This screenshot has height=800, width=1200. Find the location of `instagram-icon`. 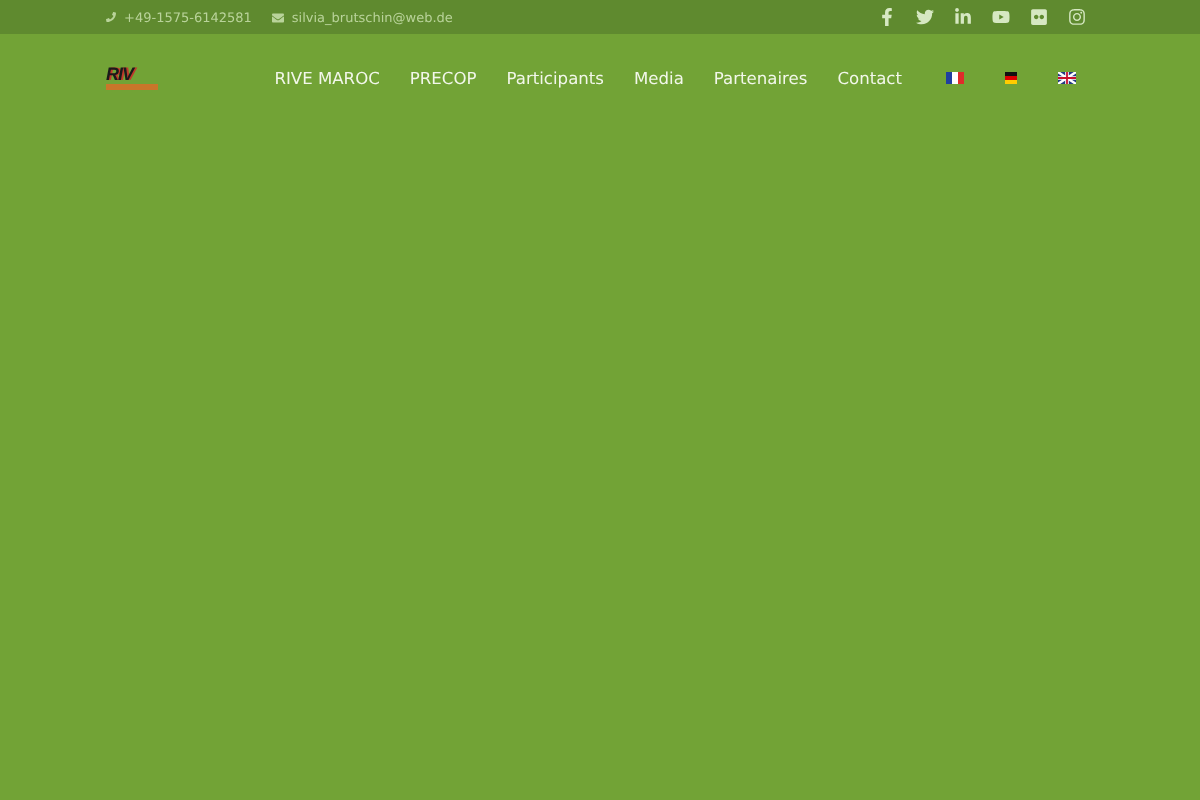

instagram-icon is located at coordinates (1077, 17).